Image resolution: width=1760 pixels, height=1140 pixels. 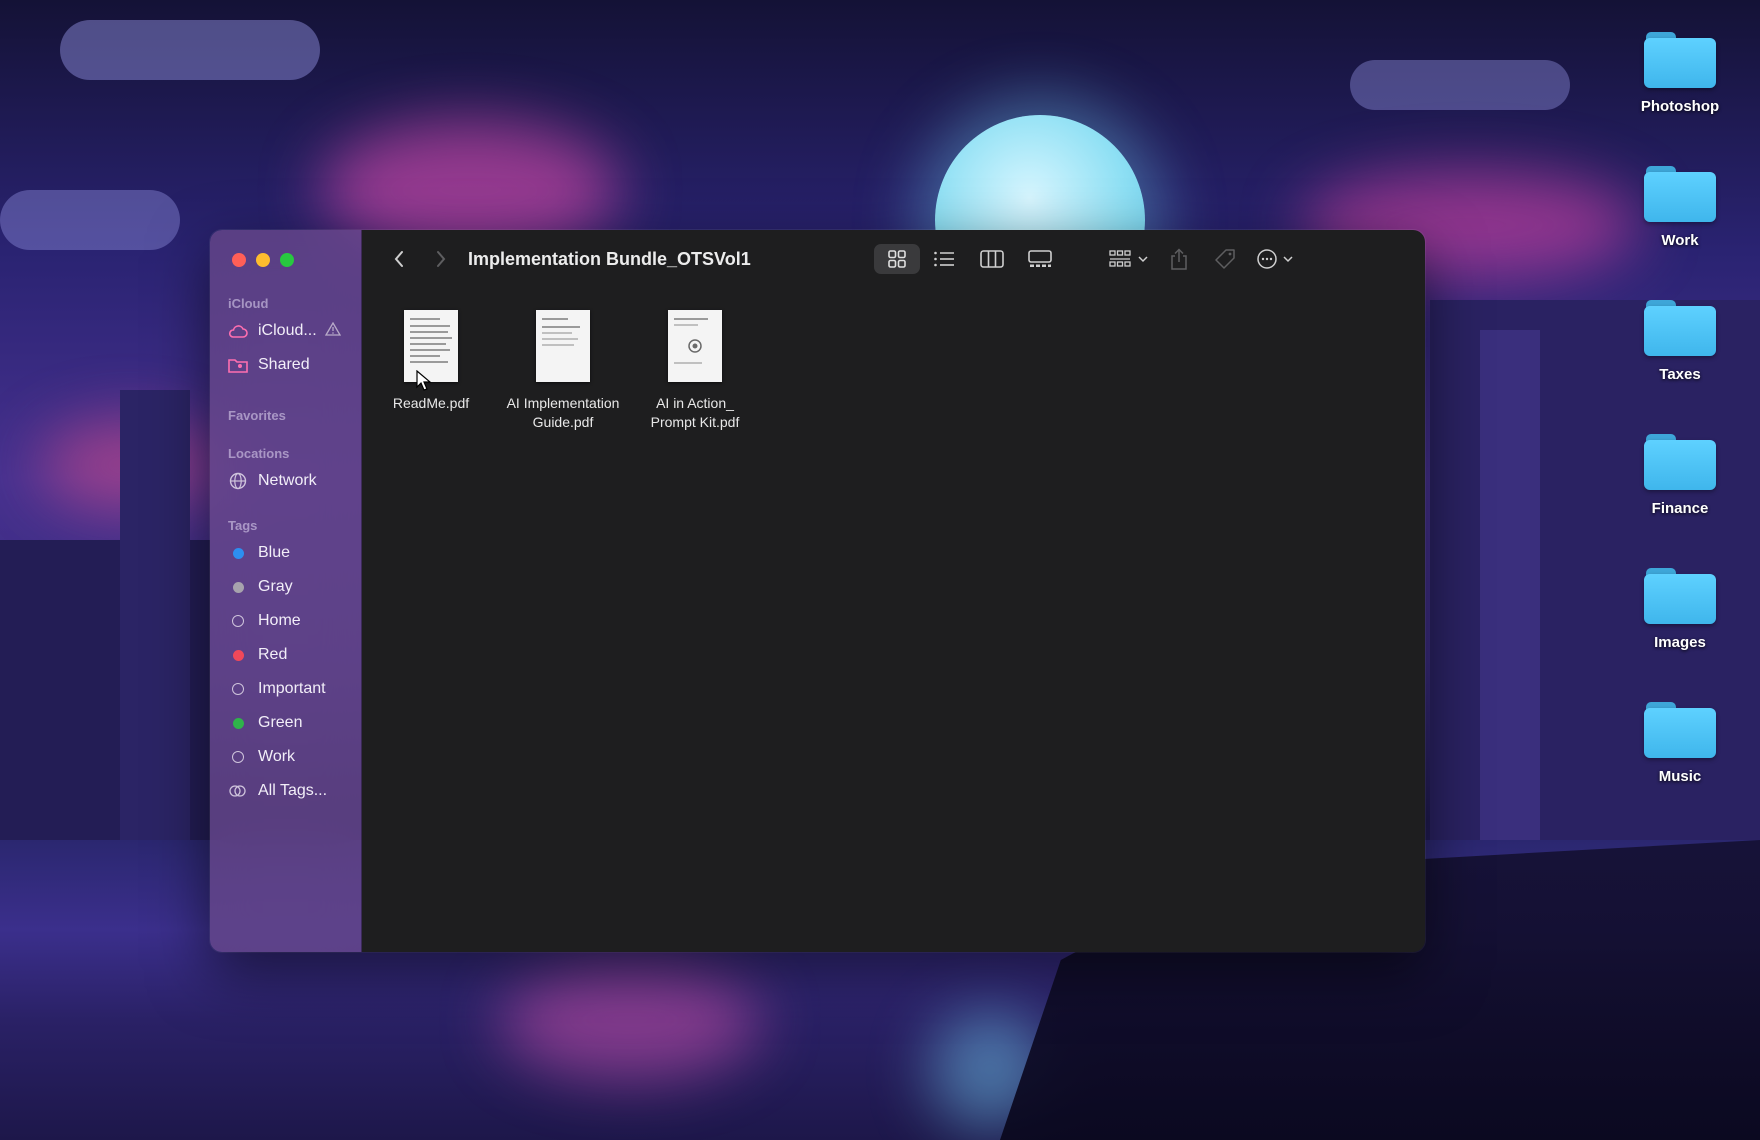 I want to click on list-view-button, so click(x=944, y=259).